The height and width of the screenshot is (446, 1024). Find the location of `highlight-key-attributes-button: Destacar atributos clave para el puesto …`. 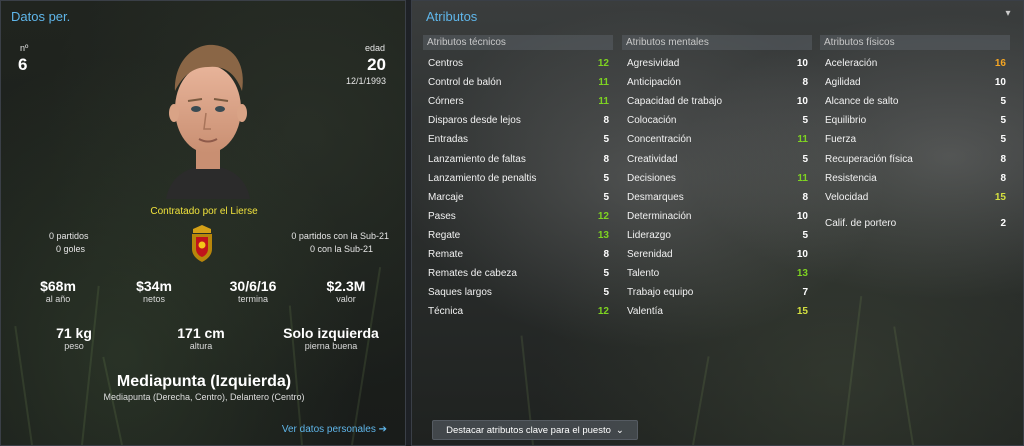

highlight-key-attributes-button: Destacar atributos clave para el puesto … is located at coordinates (535, 430).